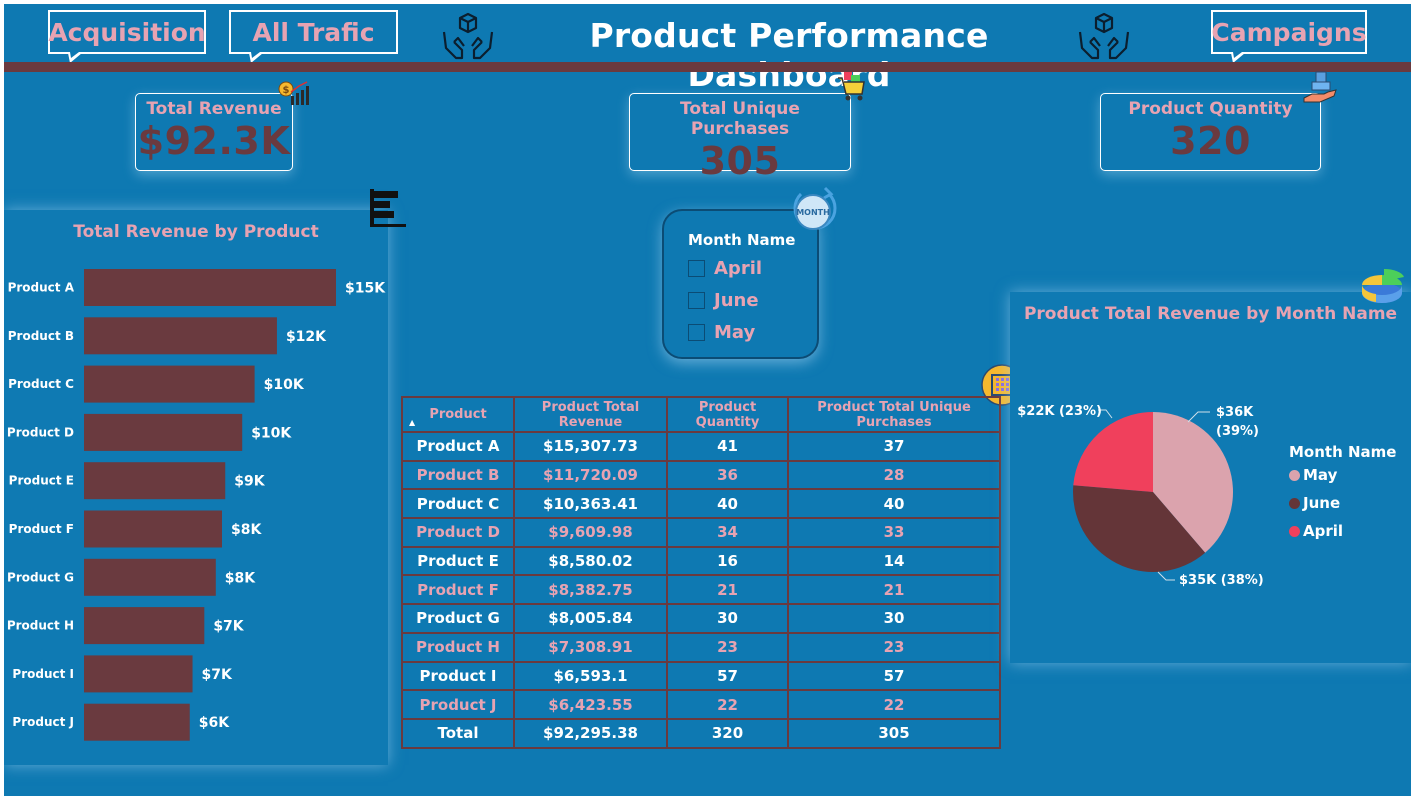 The width and height of the screenshot is (1415, 800). I want to click on slicer-option-may: May, so click(721, 332).